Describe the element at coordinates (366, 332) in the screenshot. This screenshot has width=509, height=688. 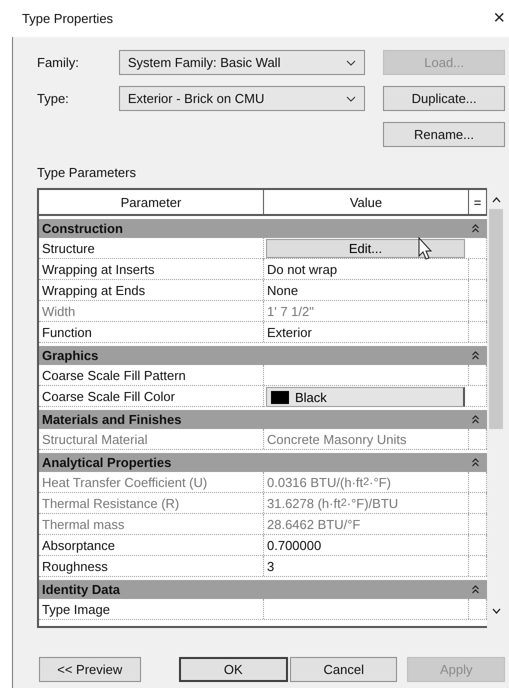
I see `value-cell: Exterior` at that location.